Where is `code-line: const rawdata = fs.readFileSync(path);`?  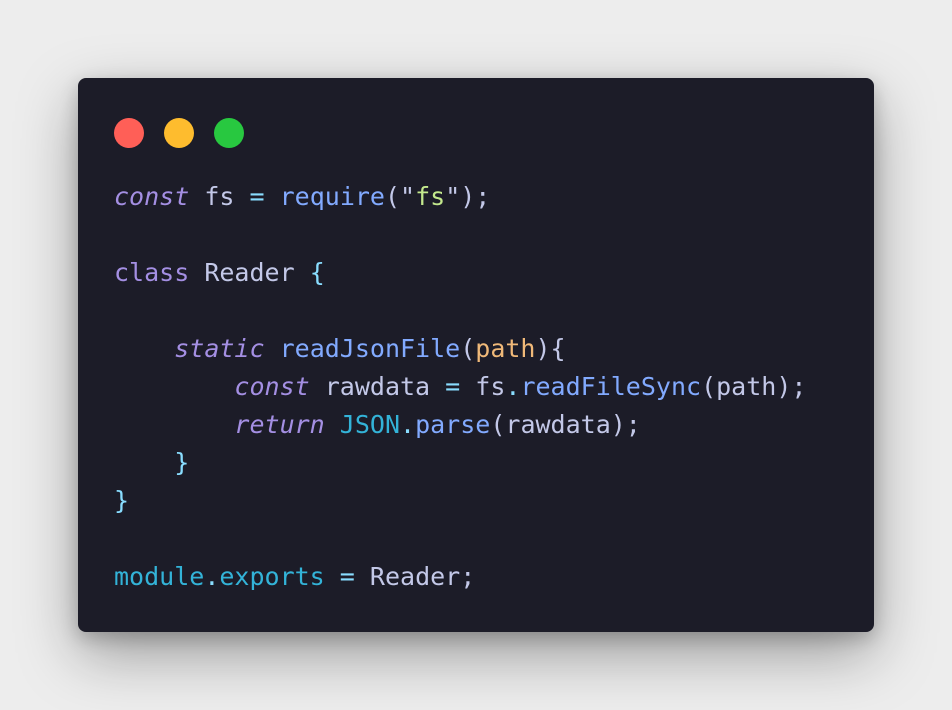
code-line: const rawdata = fs.readFileSync(path); is located at coordinates (460, 387).